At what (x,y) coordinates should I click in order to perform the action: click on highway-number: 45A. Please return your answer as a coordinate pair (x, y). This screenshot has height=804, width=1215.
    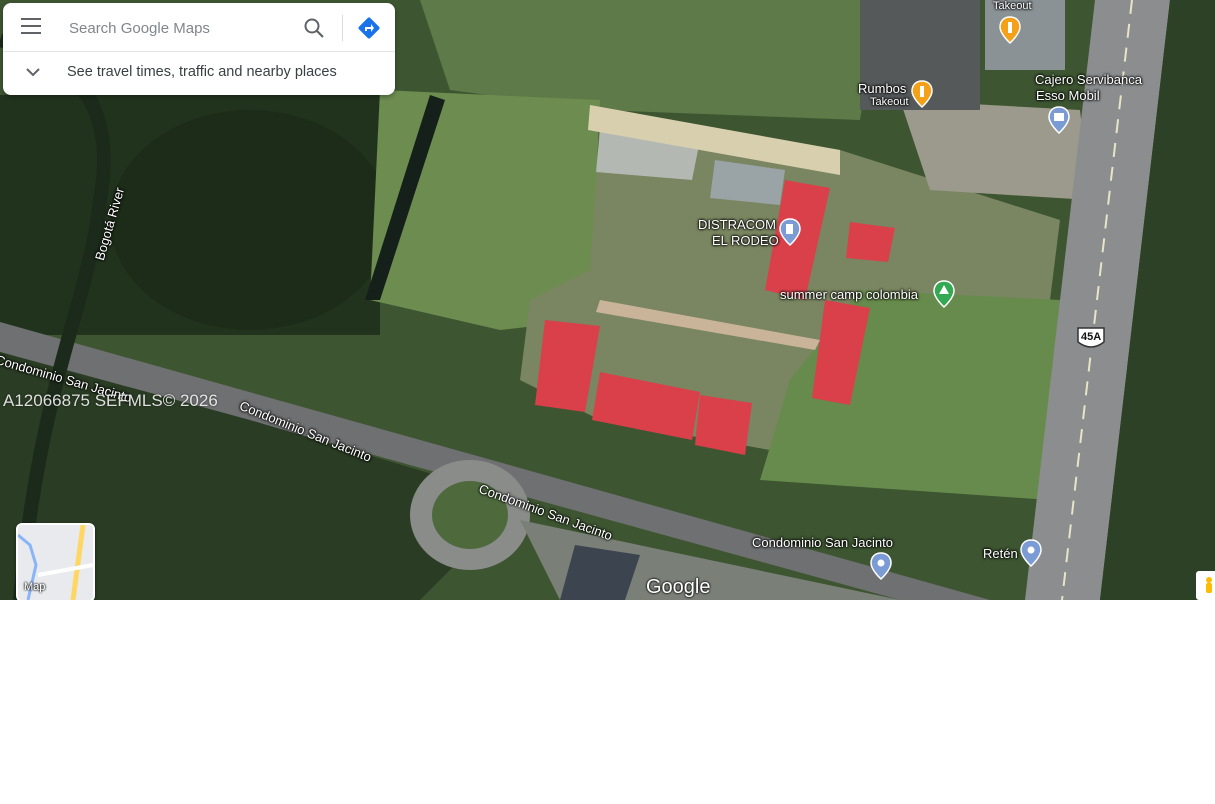
    Looking at the image, I should click on (1091, 337).